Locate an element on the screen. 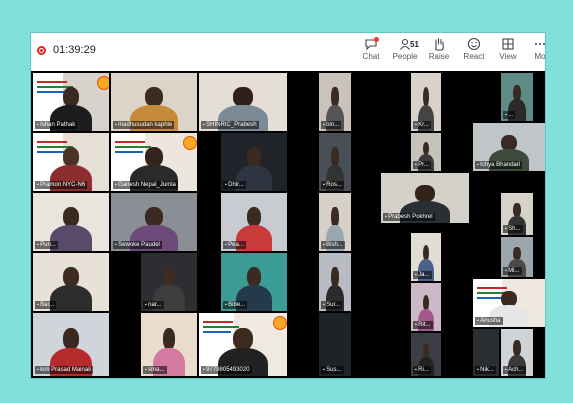 The image size is (573, 403). chat-label: Chat is located at coordinates (371, 56).